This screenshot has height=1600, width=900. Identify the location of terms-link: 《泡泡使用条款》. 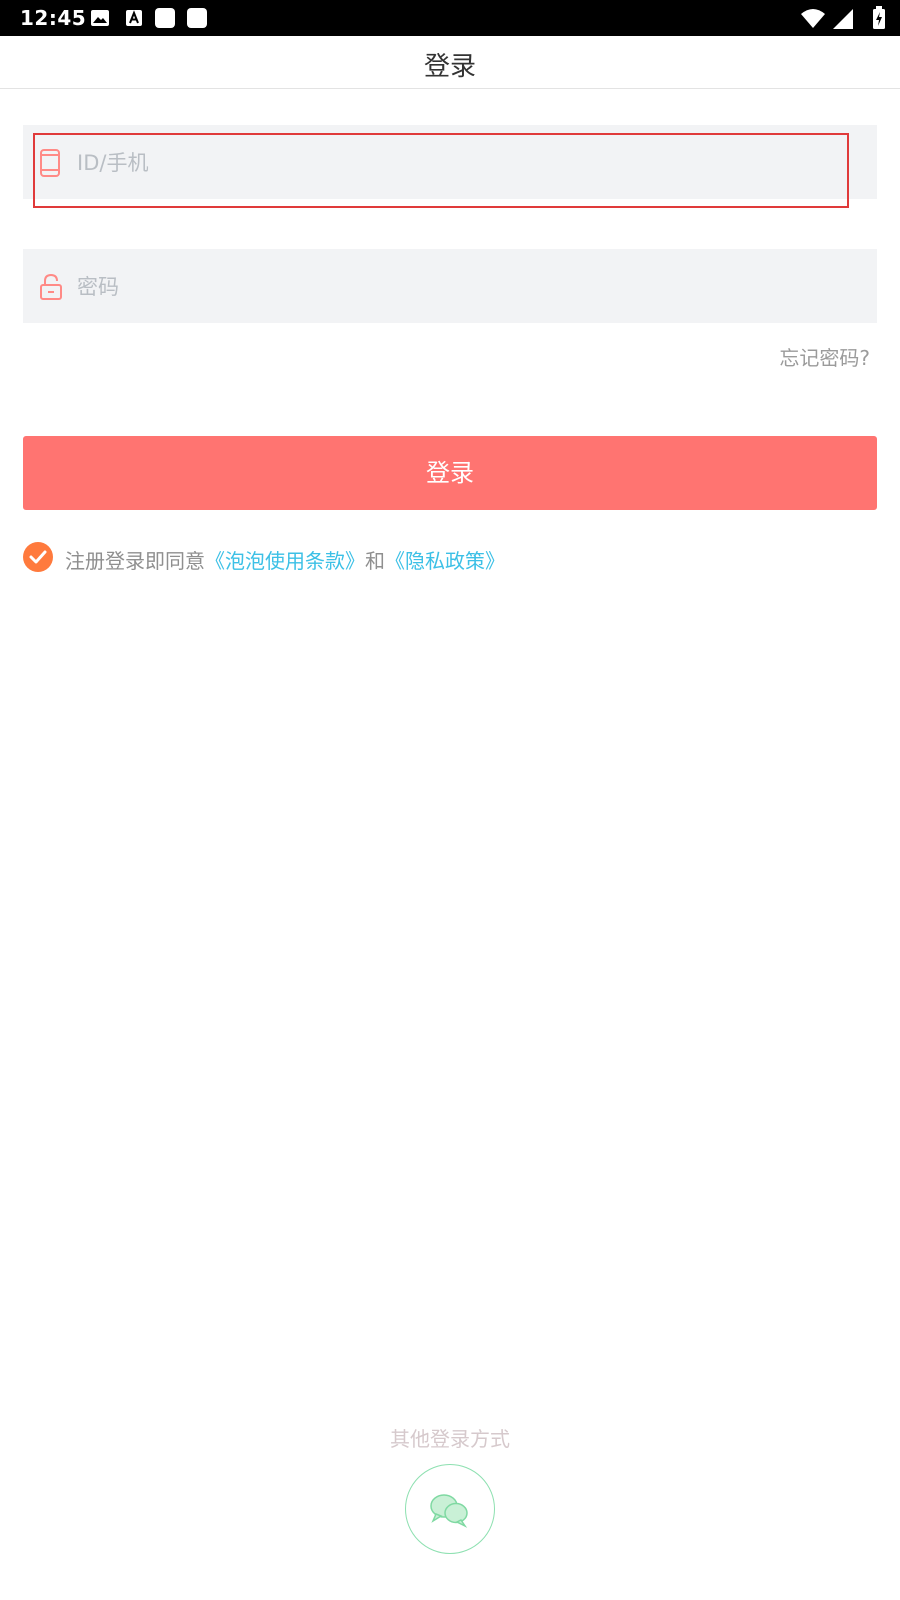
(285, 561).